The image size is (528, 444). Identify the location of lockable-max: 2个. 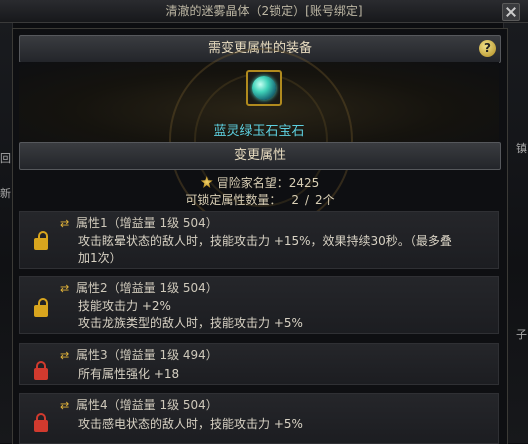
(325, 200).